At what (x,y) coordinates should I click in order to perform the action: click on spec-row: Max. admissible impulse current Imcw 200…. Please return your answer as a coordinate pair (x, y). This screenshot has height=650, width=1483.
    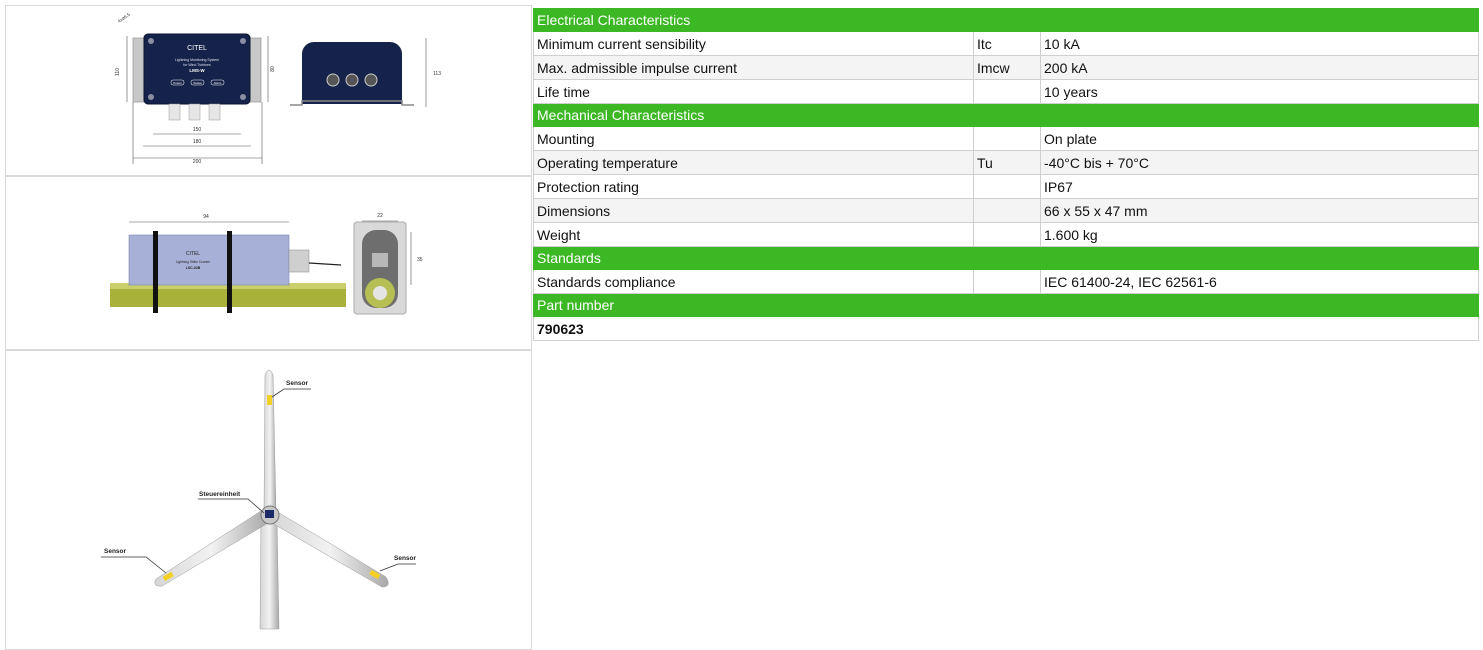
    Looking at the image, I should click on (1006, 67).